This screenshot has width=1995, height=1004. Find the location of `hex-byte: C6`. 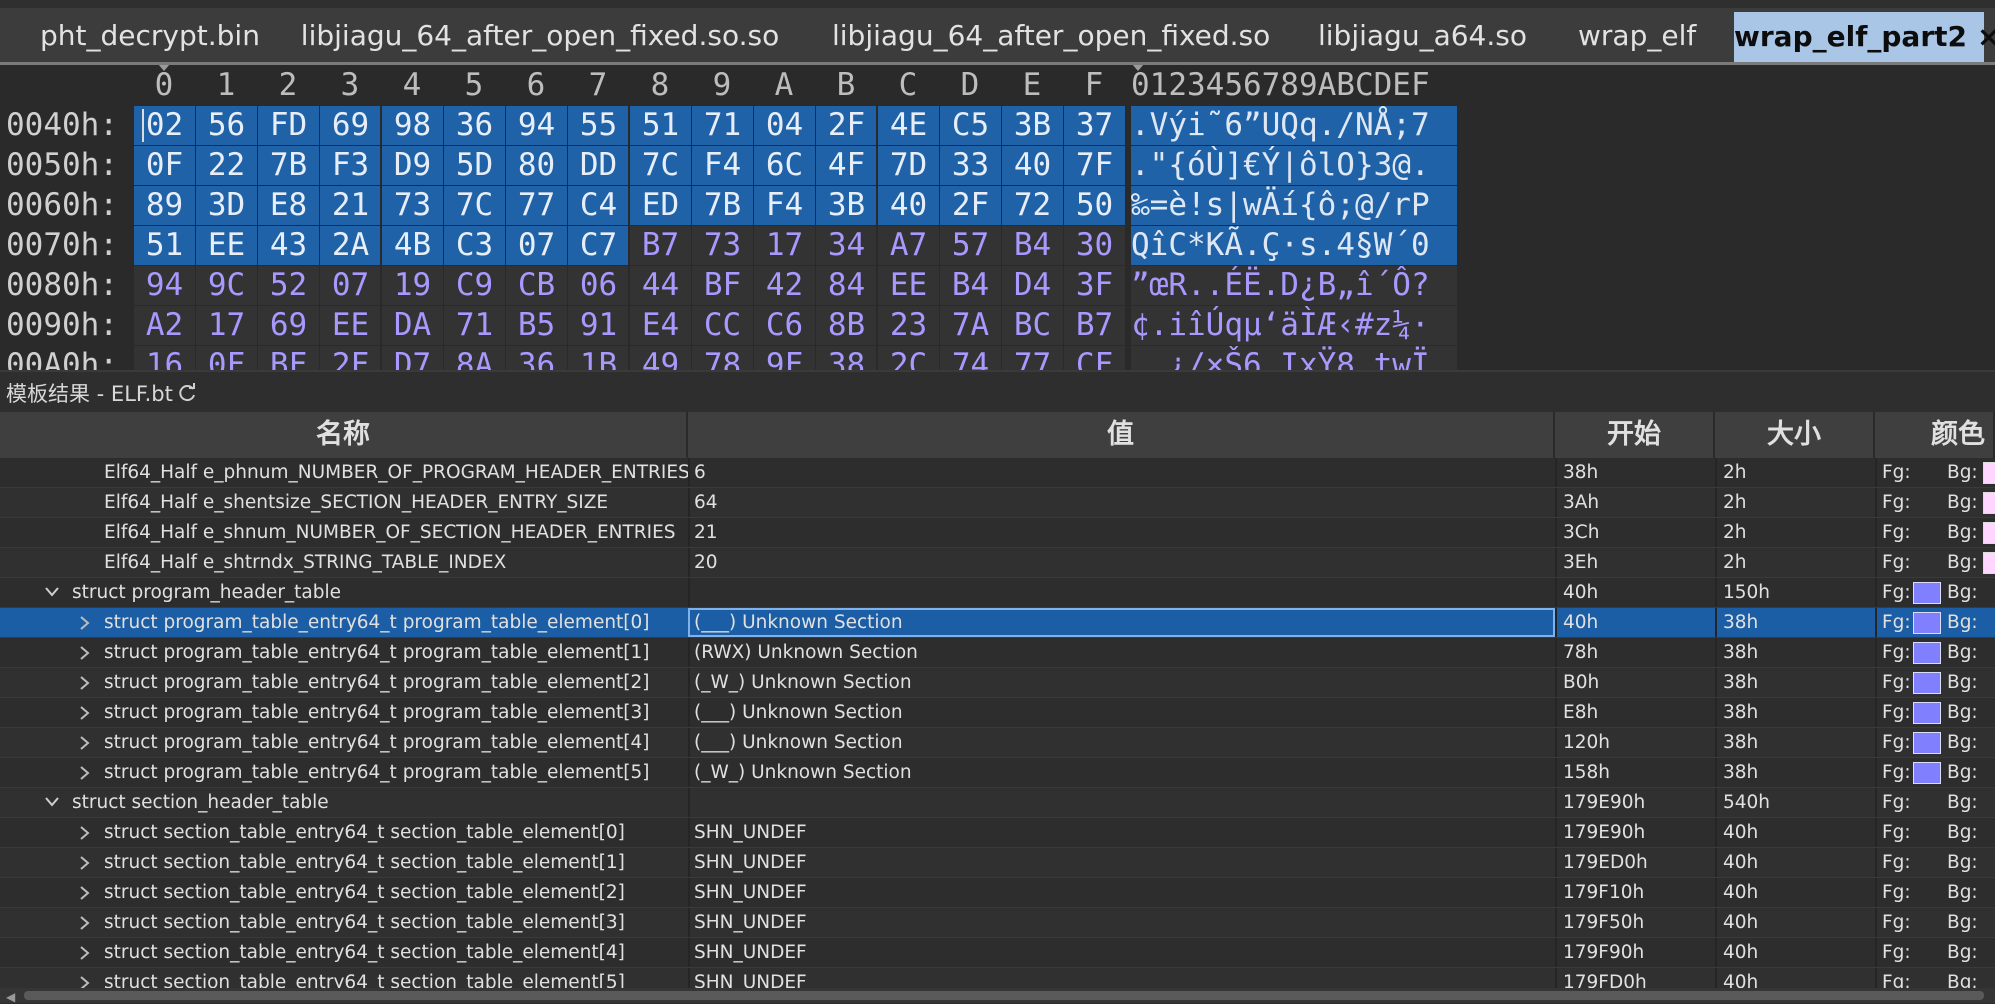

hex-byte: C6 is located at coordinates (784, 325).